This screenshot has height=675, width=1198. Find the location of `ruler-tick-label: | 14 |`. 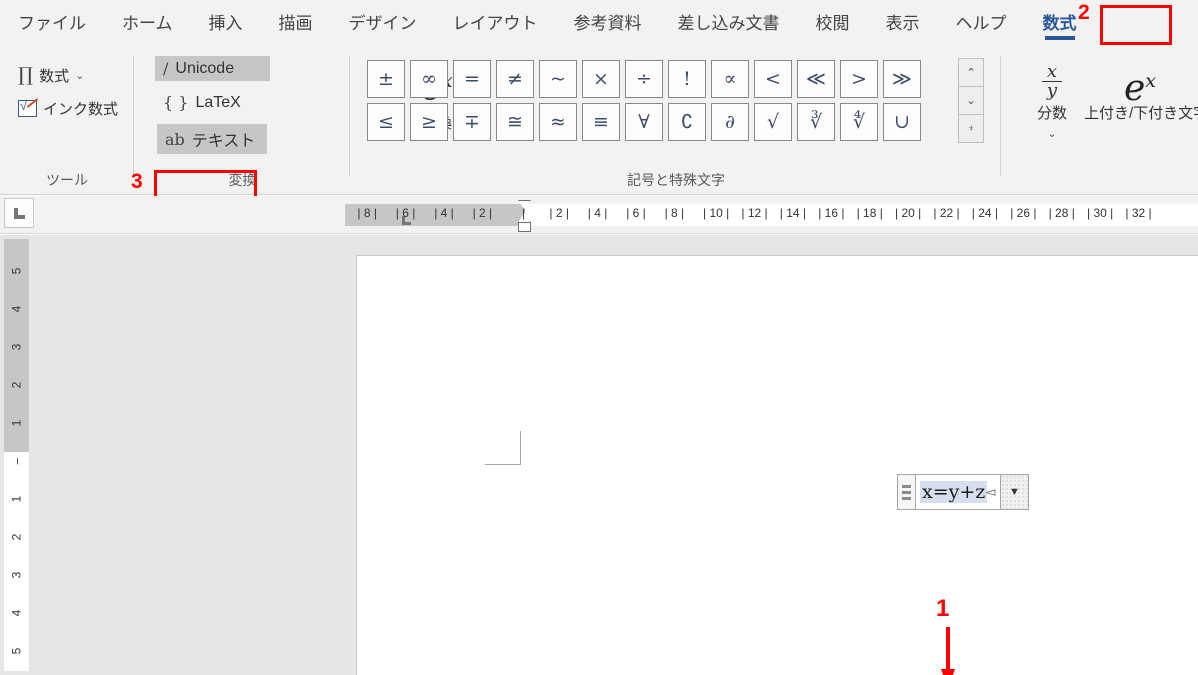

ruler-tick-label: | 14 | is located at coordinates (793, 213).